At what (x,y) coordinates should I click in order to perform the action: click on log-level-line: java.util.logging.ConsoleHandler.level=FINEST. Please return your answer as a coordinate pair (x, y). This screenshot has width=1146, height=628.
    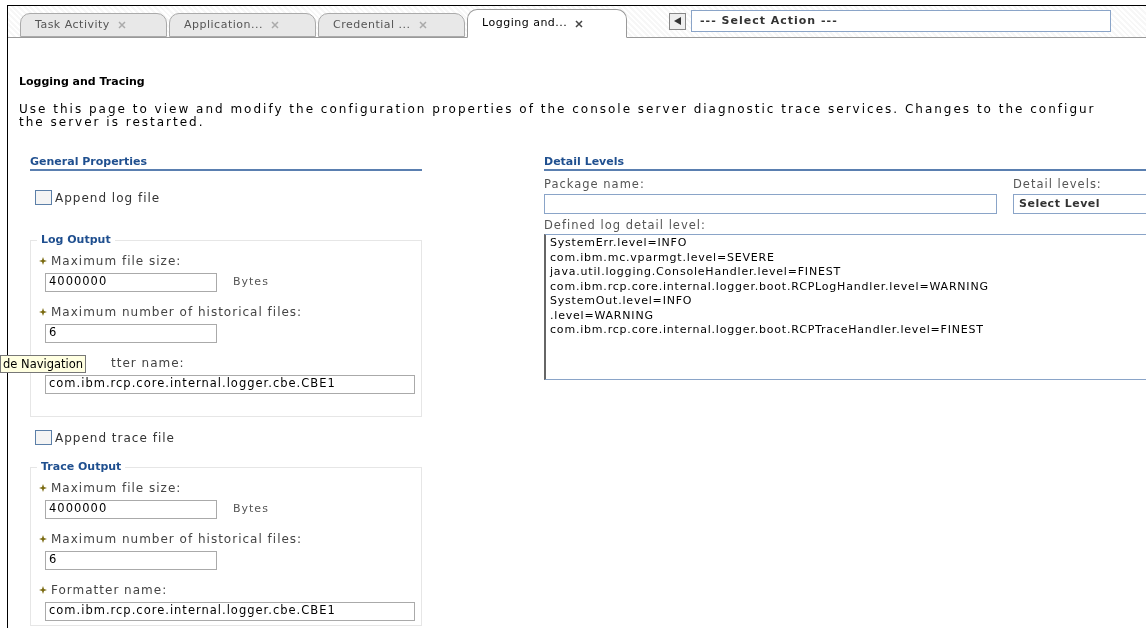
    Looking at the image, I should click on (696, 272).